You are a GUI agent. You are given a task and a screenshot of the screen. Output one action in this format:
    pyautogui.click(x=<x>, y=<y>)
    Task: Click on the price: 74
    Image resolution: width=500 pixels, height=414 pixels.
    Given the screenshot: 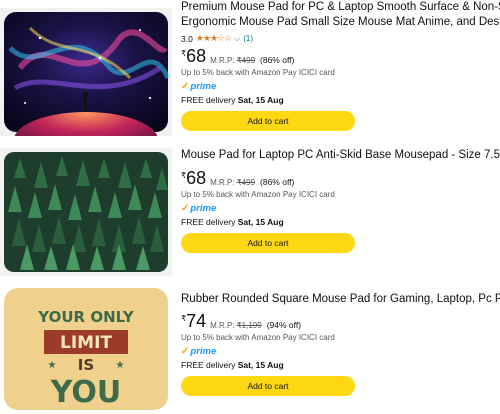 What is the action you would take?
    pyautogui.click(x=196, y=321)
    